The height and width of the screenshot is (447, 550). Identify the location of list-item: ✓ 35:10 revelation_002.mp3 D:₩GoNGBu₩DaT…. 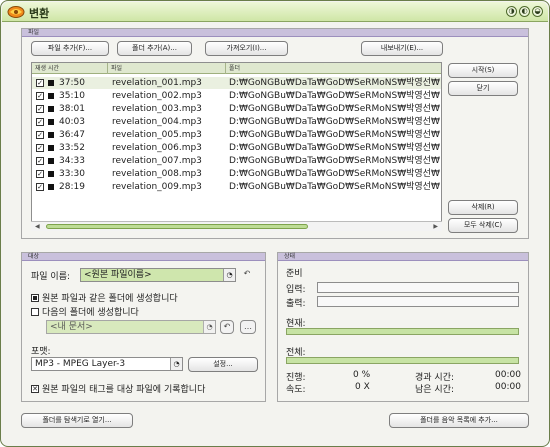
(236, 96).